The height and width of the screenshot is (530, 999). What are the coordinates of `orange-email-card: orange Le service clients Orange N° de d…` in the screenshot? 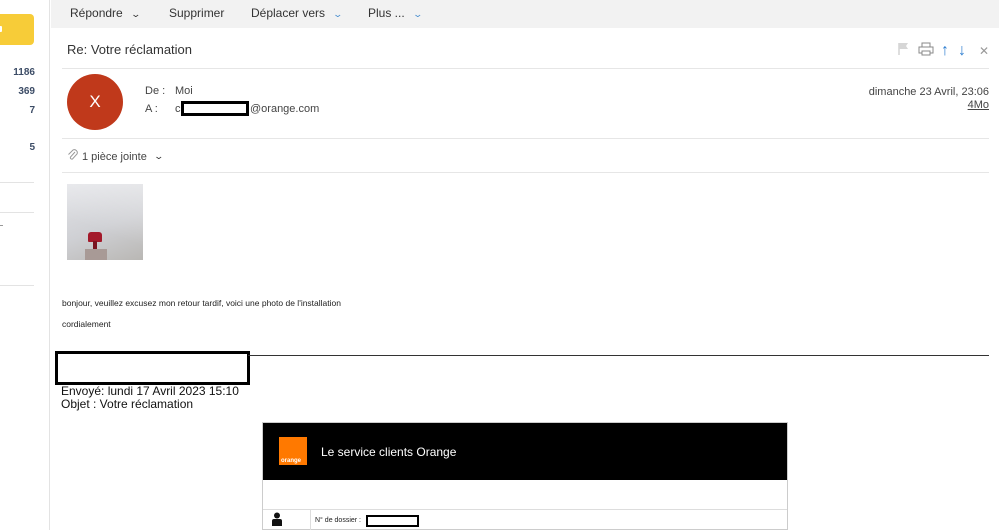 It's located at (525, 476).